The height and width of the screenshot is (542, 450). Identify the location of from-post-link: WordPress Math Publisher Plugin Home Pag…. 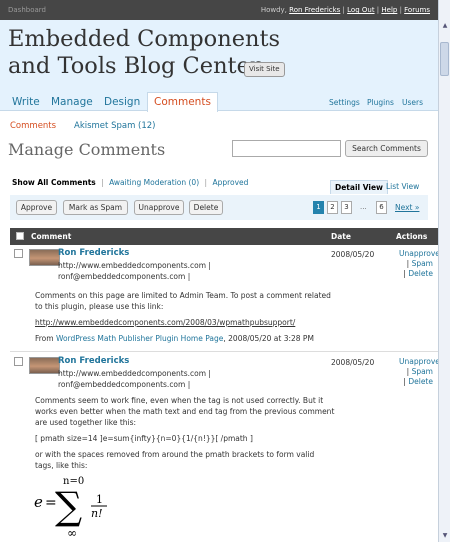
(139, 338).